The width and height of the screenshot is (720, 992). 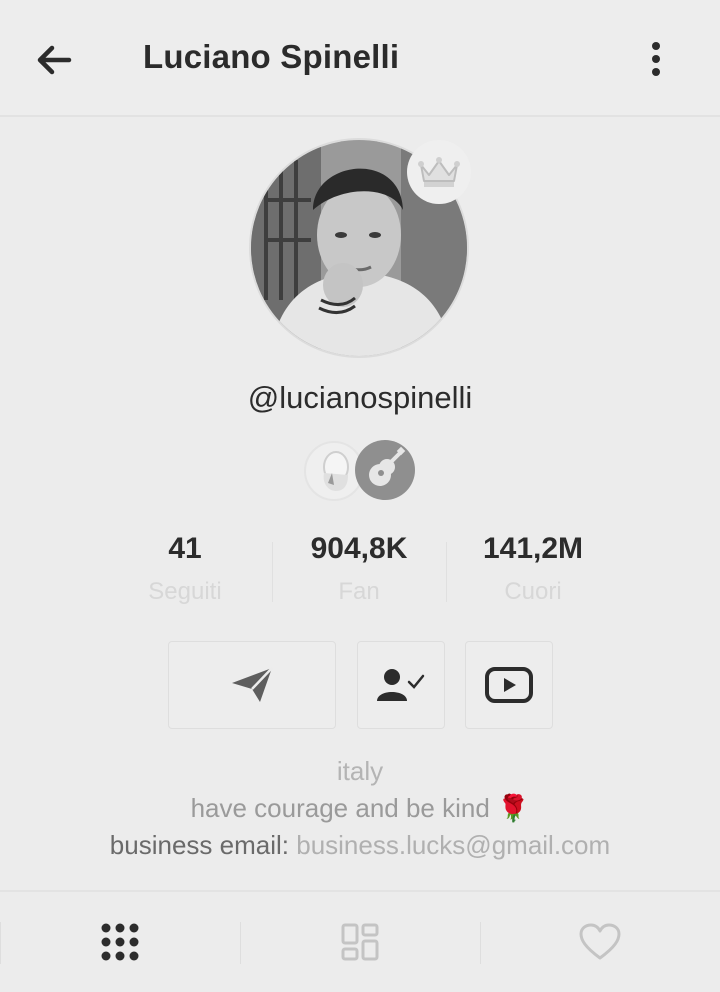 I want to click on bio-motto: have courage and be kind 🌹, so click(x=360, y=808).